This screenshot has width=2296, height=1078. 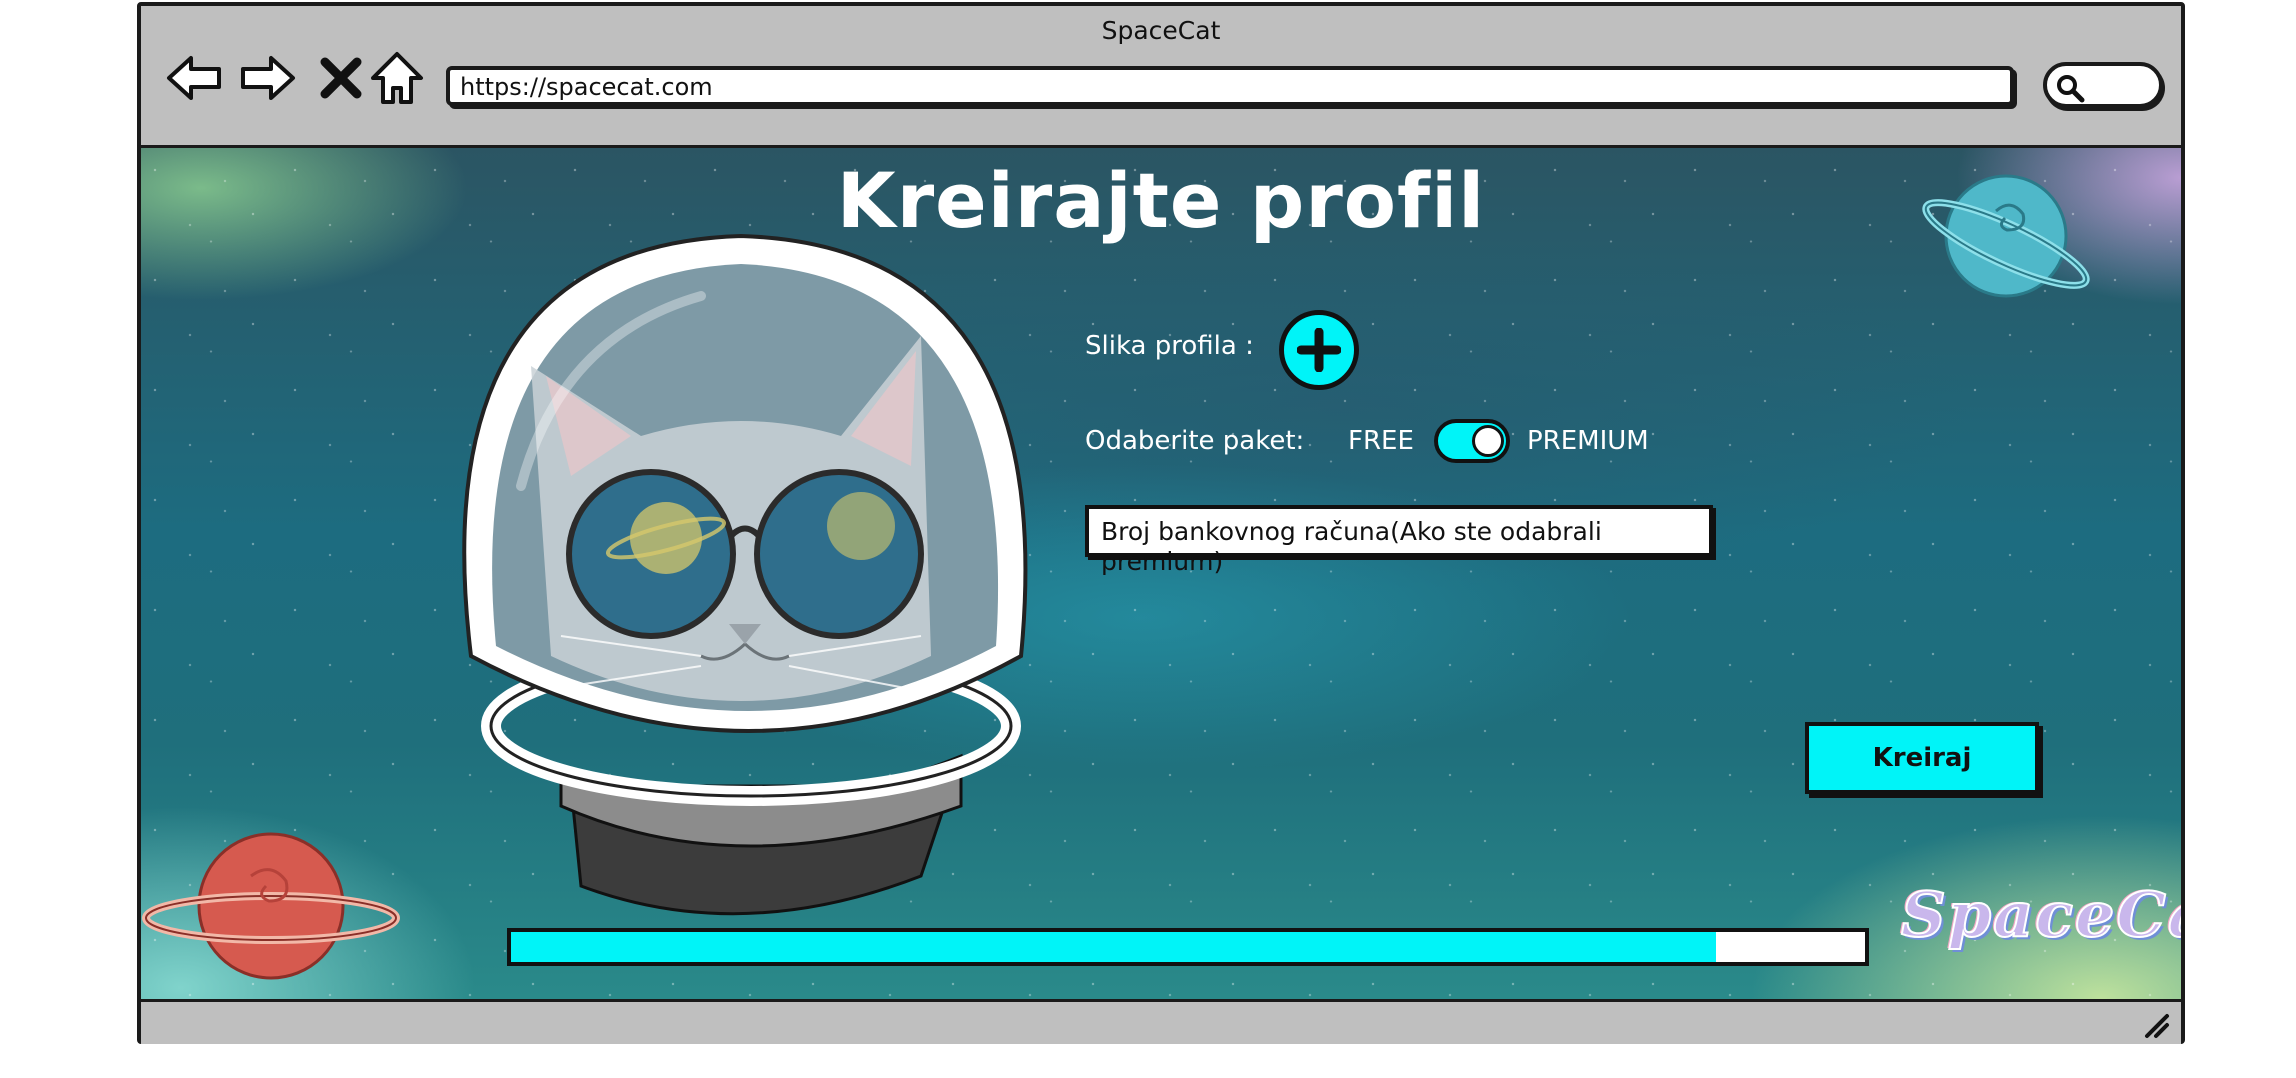 I want to click on search-icon, so click(x=2071, y=89).